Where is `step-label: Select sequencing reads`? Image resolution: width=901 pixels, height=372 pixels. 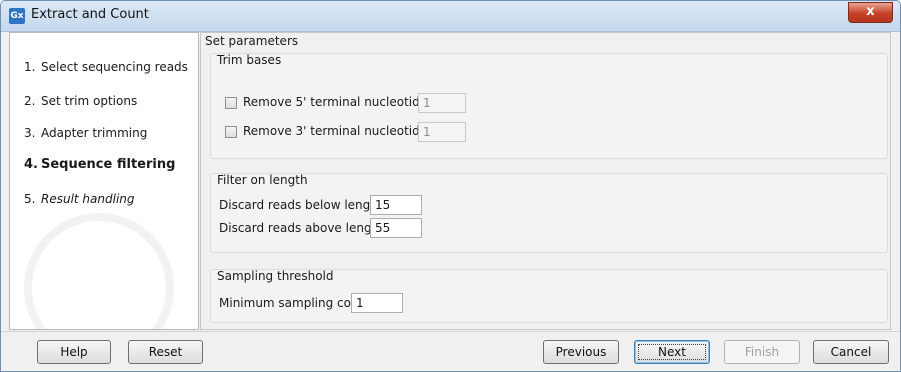
step-label: Select sequencing reads is located at coordinates (114, 67).